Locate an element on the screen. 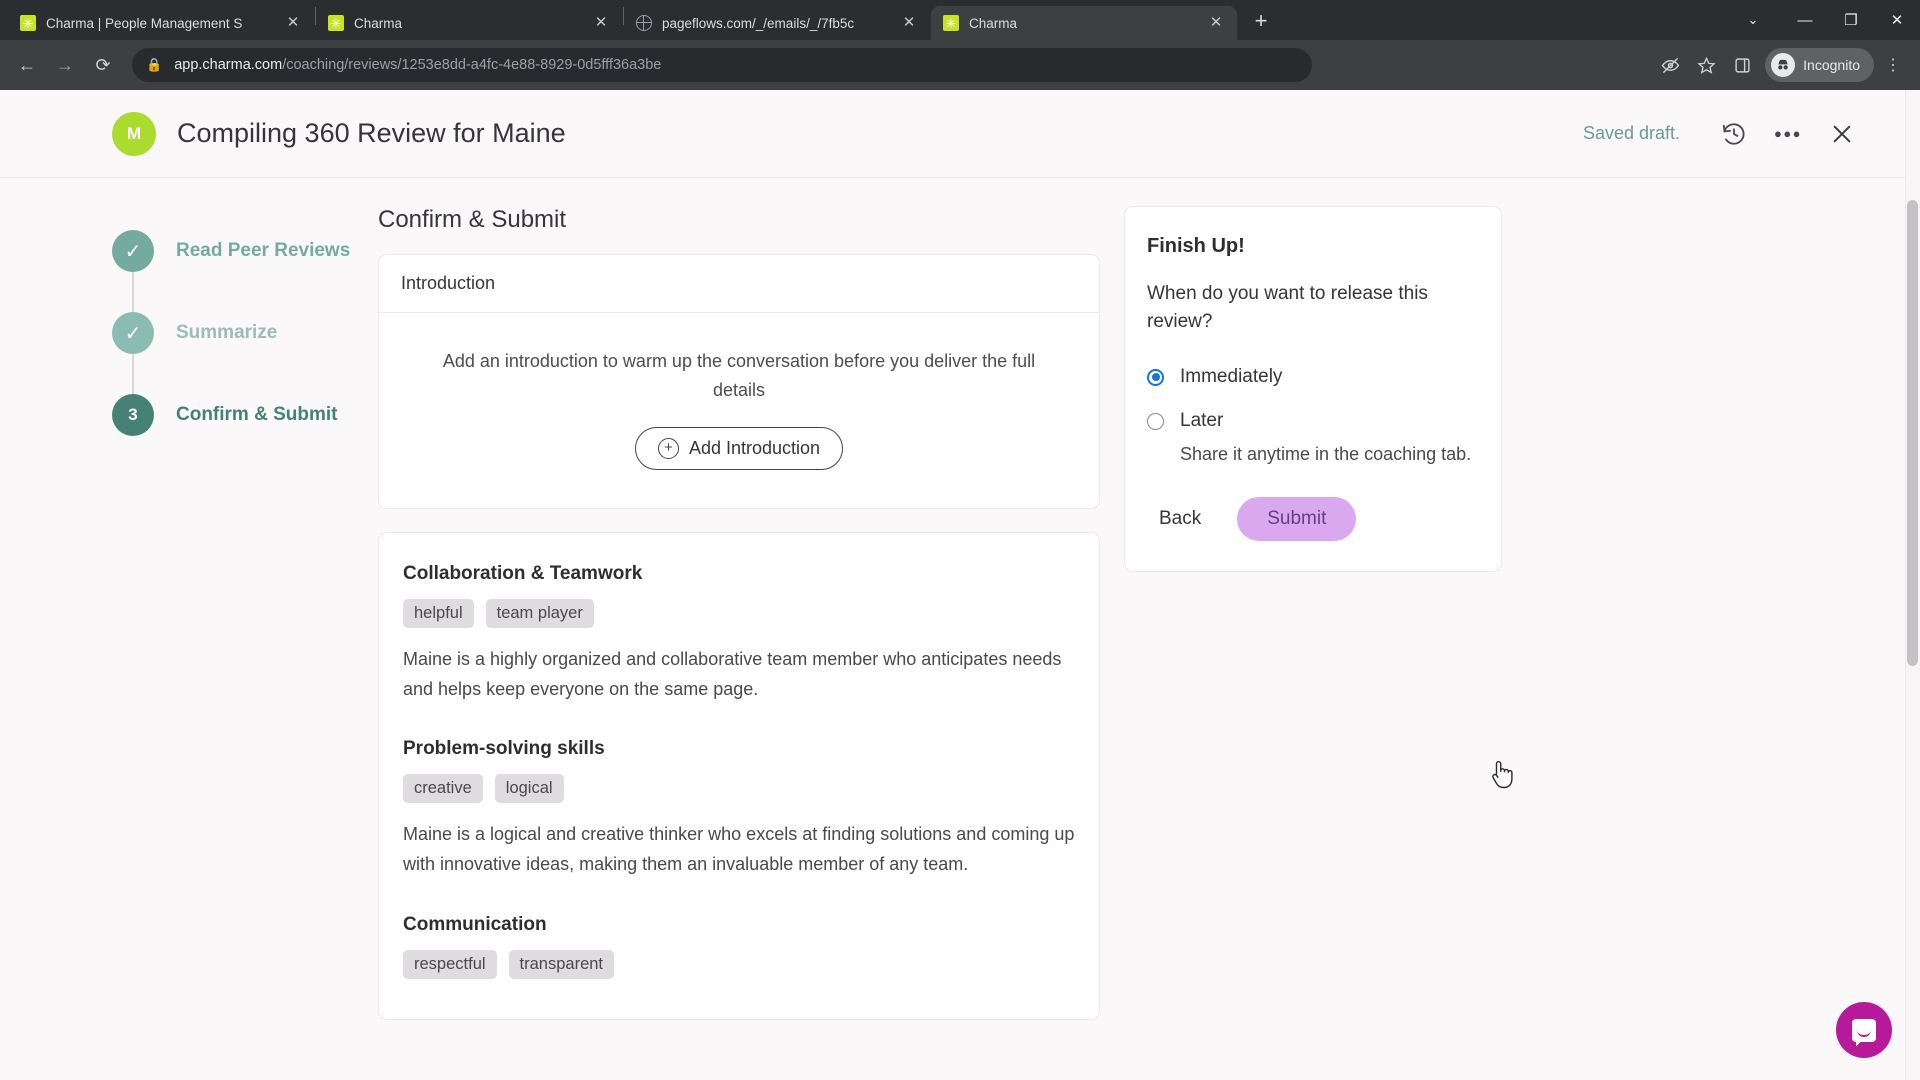 The height and width of the screenshot is (1080, 1920). page-scrollbar-thumb is located at coordinates (1912, 433).